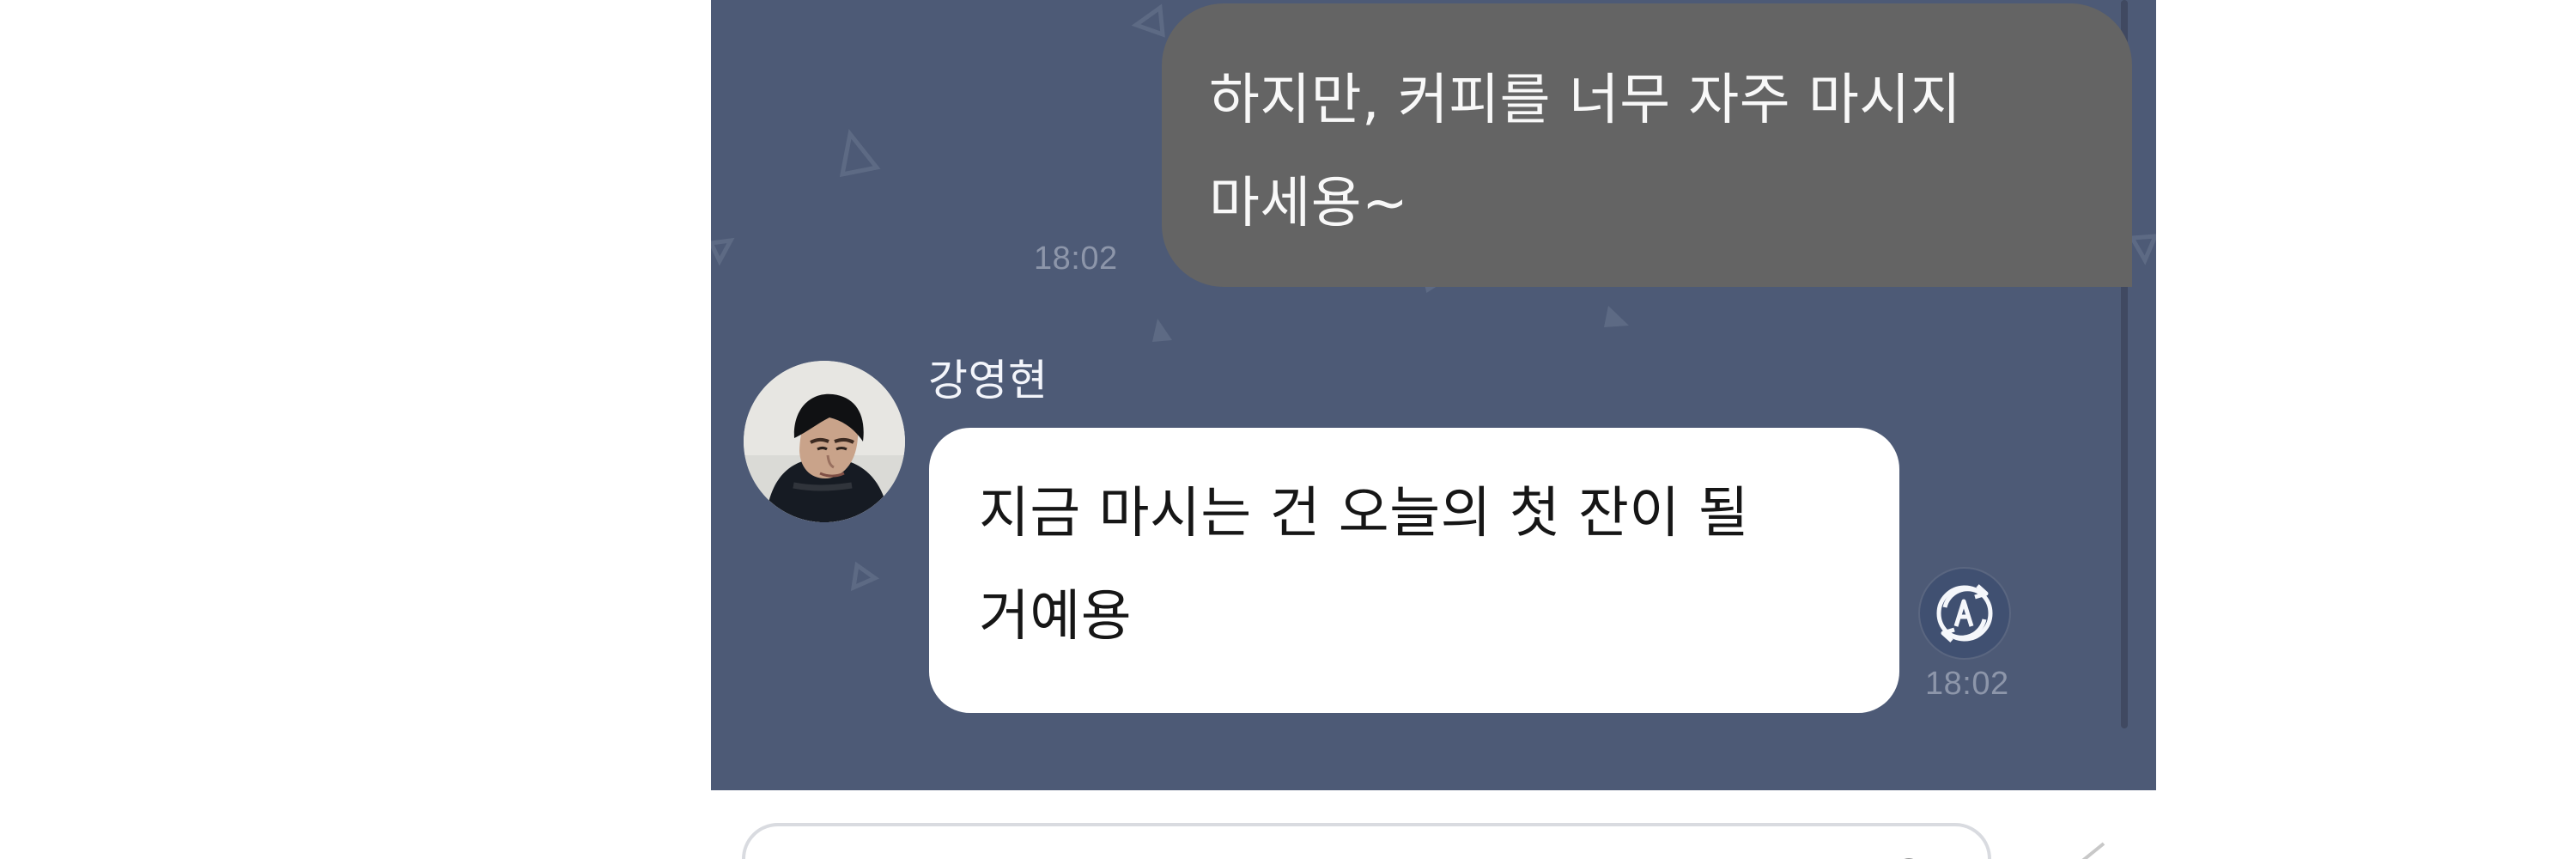 This screenshot has width=2576, height=859. Describe the element at coordinates (1967, 684) in the screenshot. I see `incoming-message-time: 18:02` at that location.